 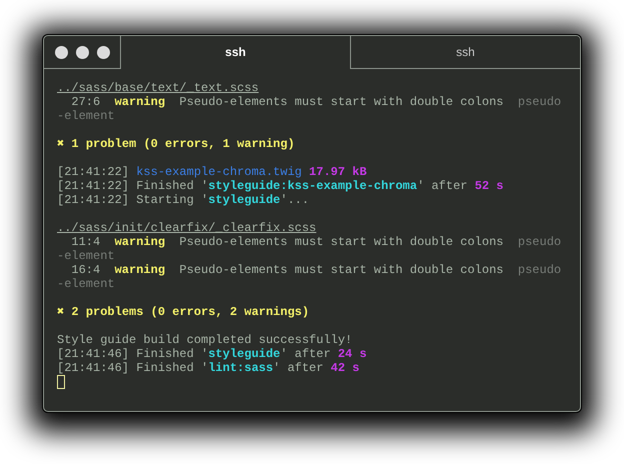 What do you see at coordinates (186, 228) in the screenshot?
I see `terminal-line: ../sass/init/clearfix/_clearfix.scss` at bounding box center [186, 228].